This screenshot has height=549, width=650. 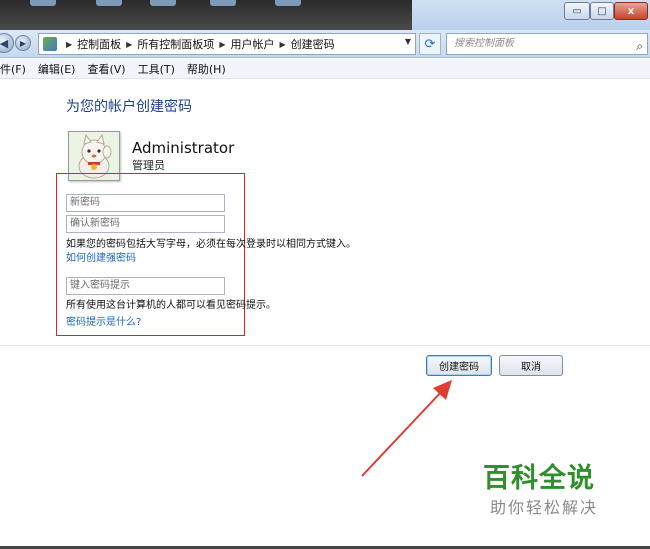 I want to click on watermark-subtitle: 助你轻松解决, so click(x=544, y=507).